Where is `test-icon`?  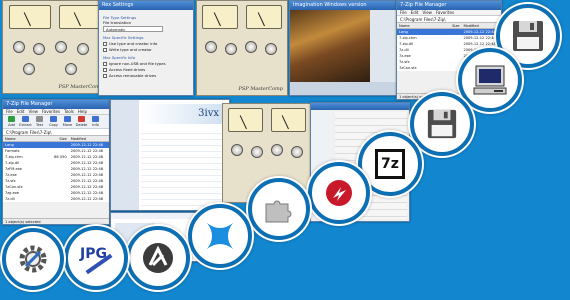
test-icon is located at coordinates (39, 119).